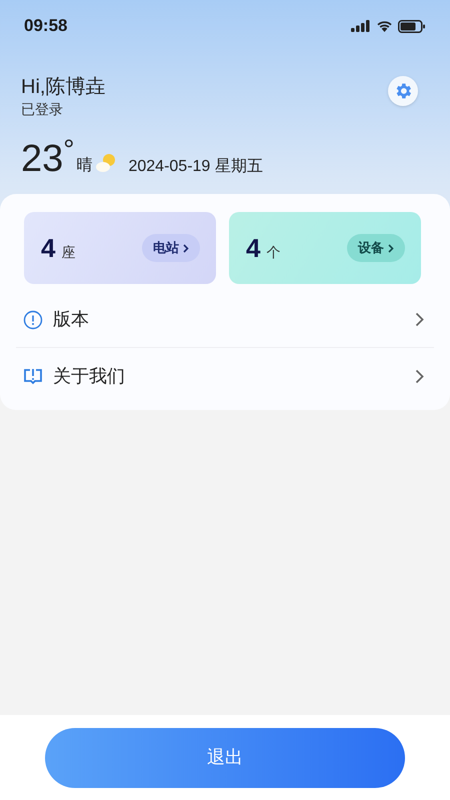  I want to click on stat-card: 4 座 电站, so click(120, 248).